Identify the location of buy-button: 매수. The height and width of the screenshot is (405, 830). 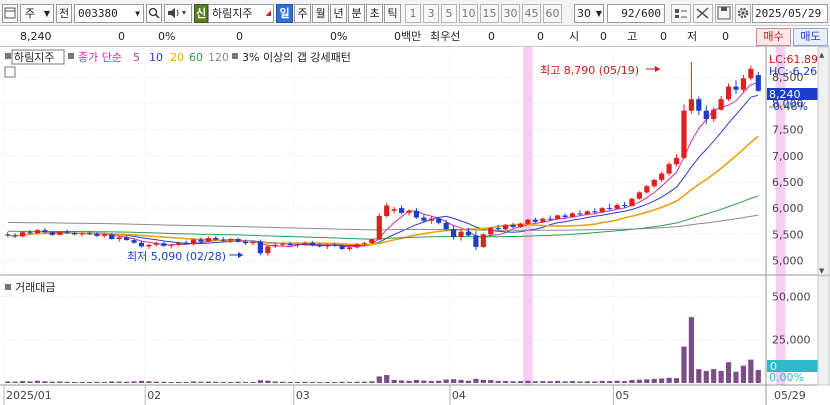
(773, 37).